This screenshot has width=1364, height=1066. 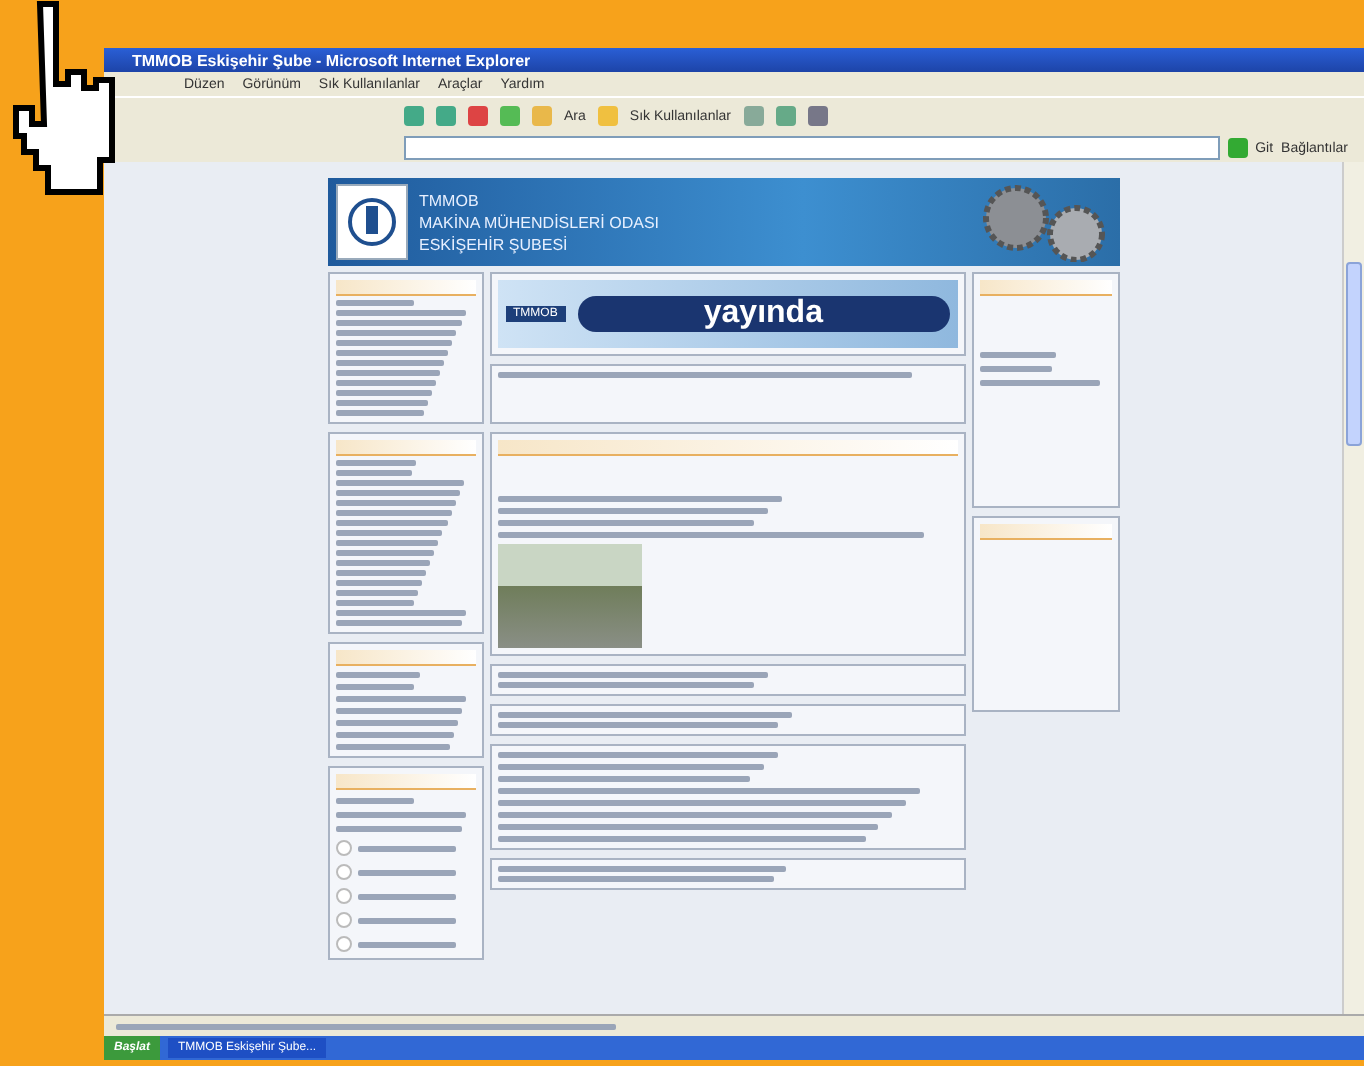 I want to click on photo-placeholder, so click(x=569, y=596).